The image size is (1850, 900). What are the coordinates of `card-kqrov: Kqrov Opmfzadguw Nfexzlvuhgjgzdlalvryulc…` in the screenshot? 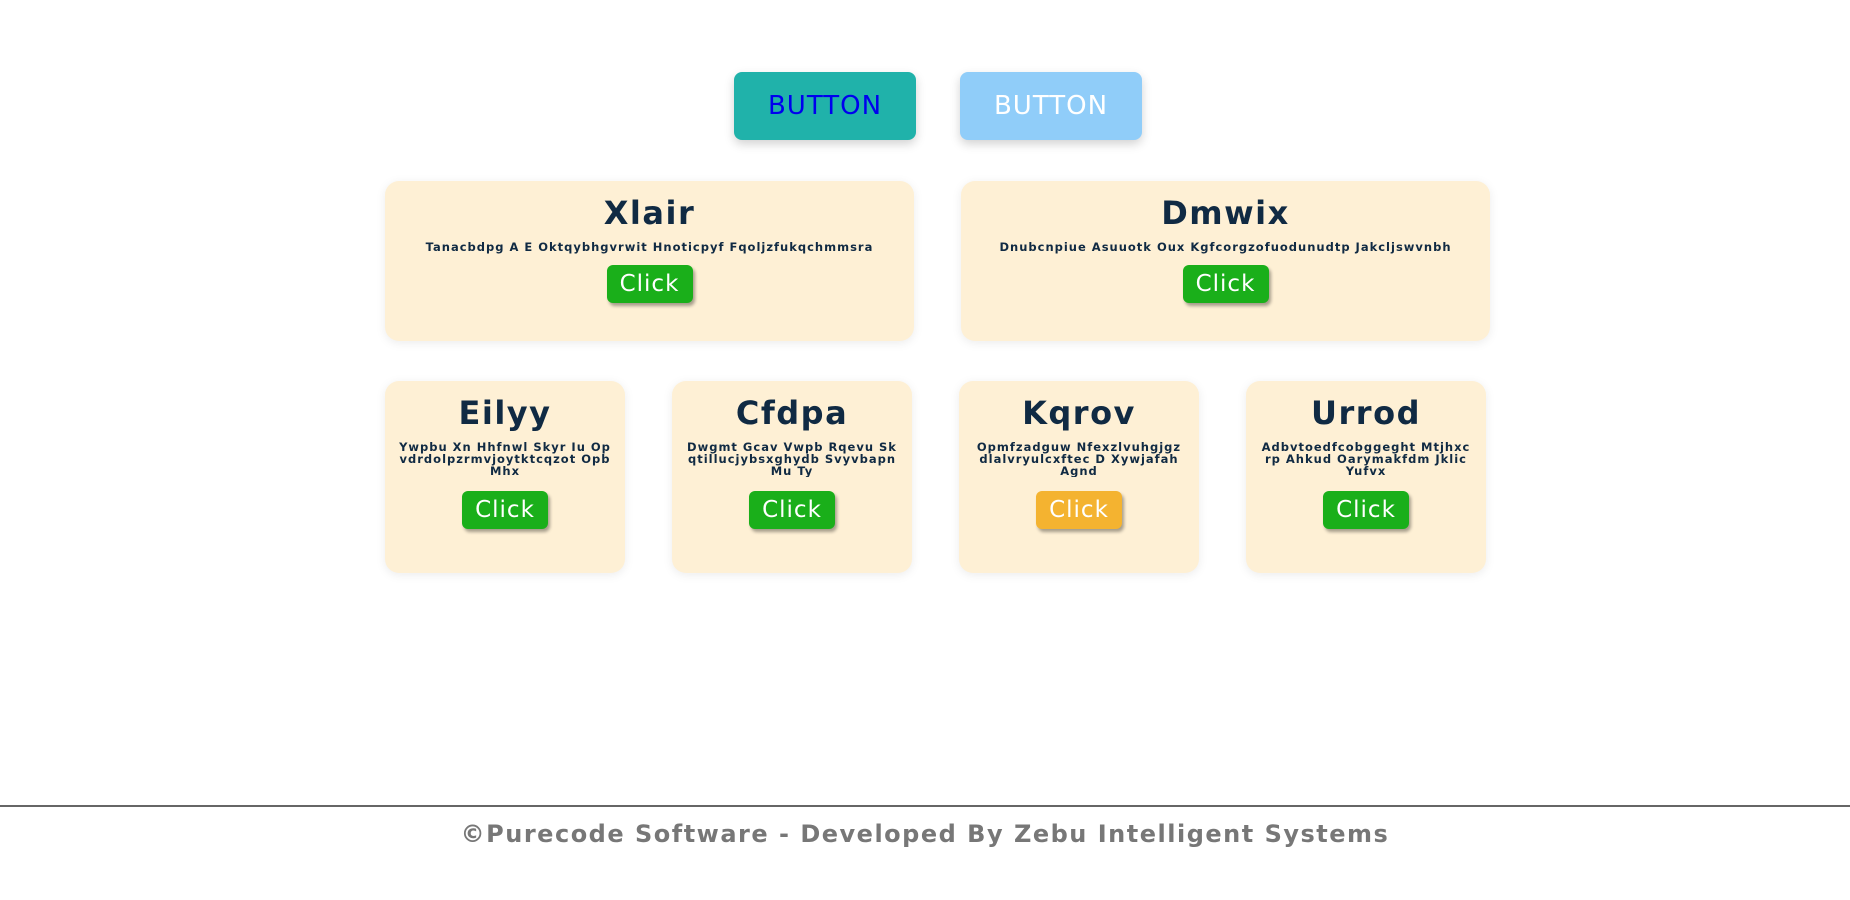 It's located at (1079, 477).